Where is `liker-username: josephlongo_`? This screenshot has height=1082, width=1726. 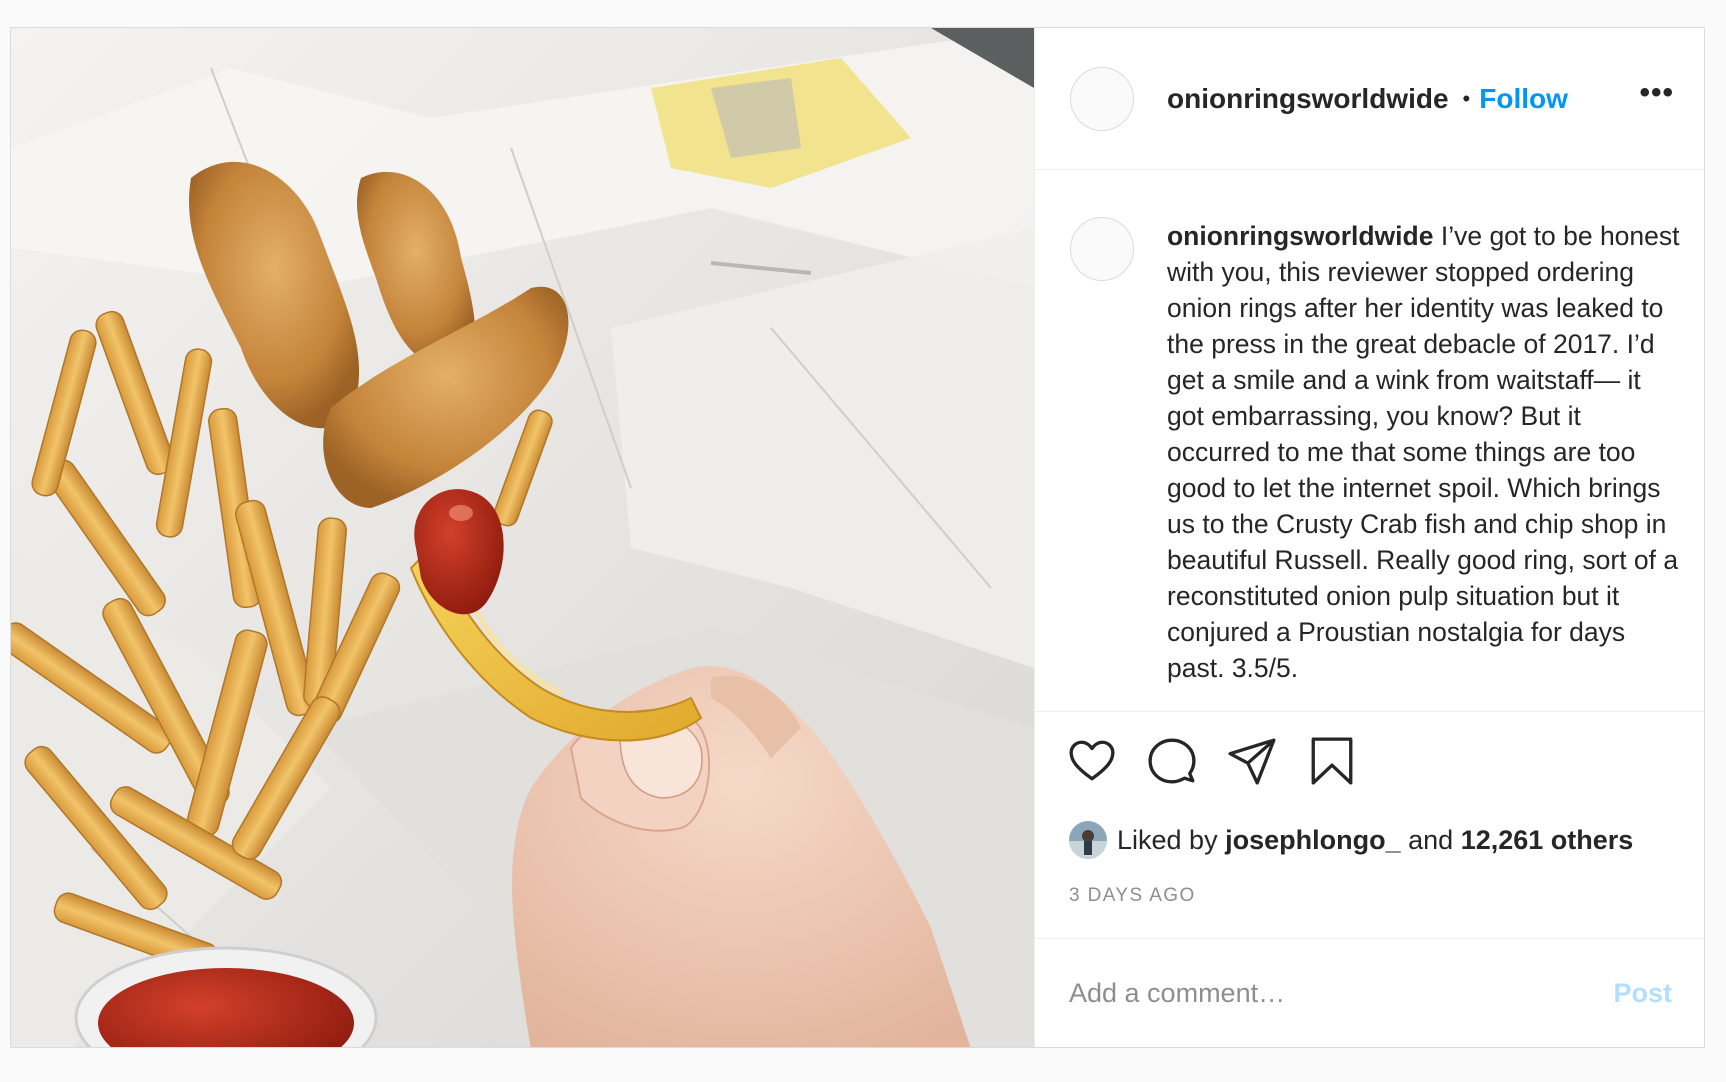
liker-username: josephlongo_ is located at coordinates (1313, 840).